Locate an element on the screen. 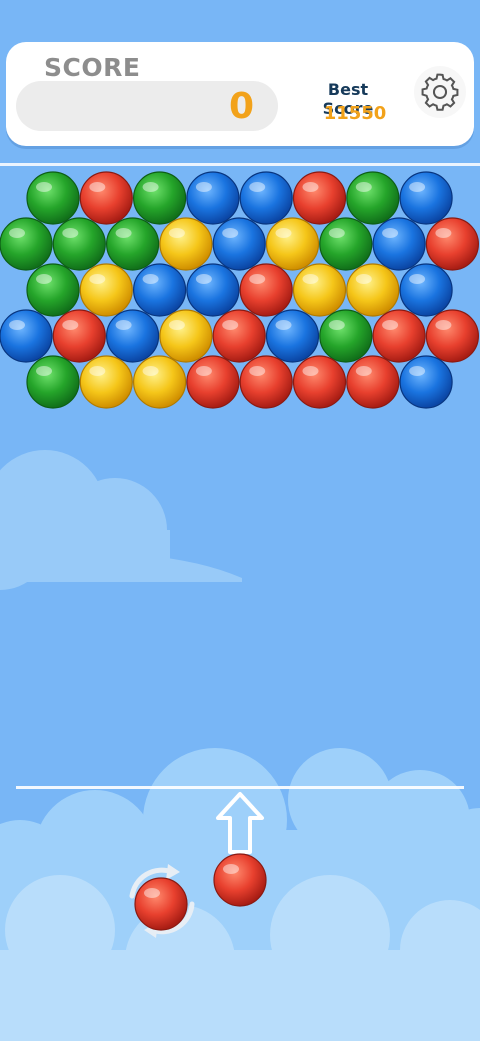 Image resolution: width=480 pixels, height=1041 pixels. gear-icon is located at coordinates (440, 92).